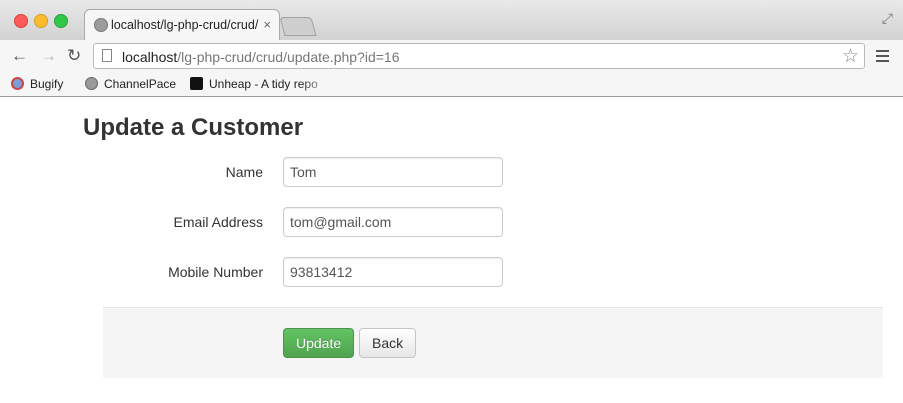  What do you see at coordinates (393, 172) in the screenshot?
I see `name-input` at bounding box center [393, 172].